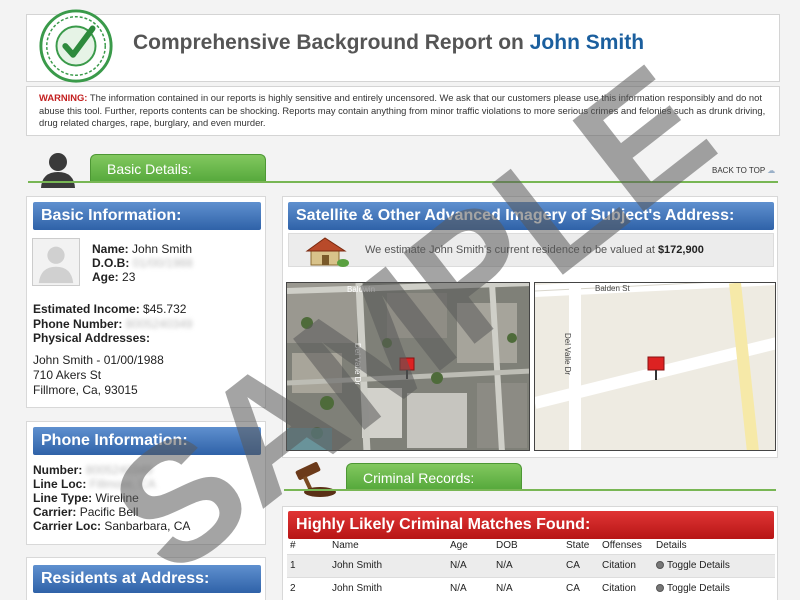 This screenshot has width=800, height=600. I want to click on carrier-loc-row: Carrier Loc: Sanbarbara, CA, so click(111, 526).